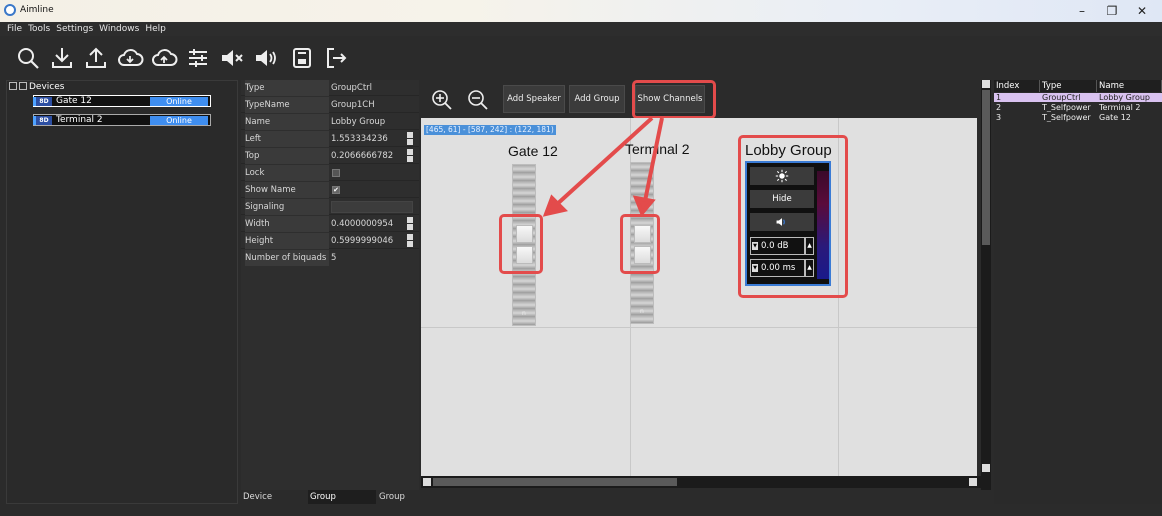  What do you see at coordinates (96, 58) in the screenshot?
I see `upload-icon` at bounding box center [96, 58].